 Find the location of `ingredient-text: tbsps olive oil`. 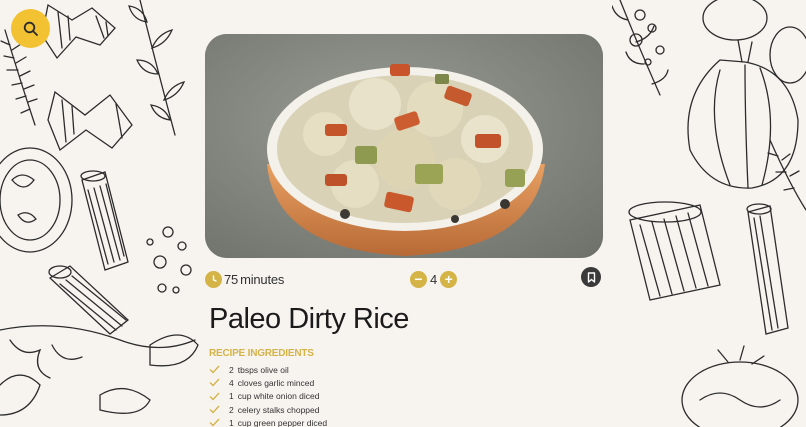

ingredient-text: tbsps olive oil is located at coordinates (263, 369).